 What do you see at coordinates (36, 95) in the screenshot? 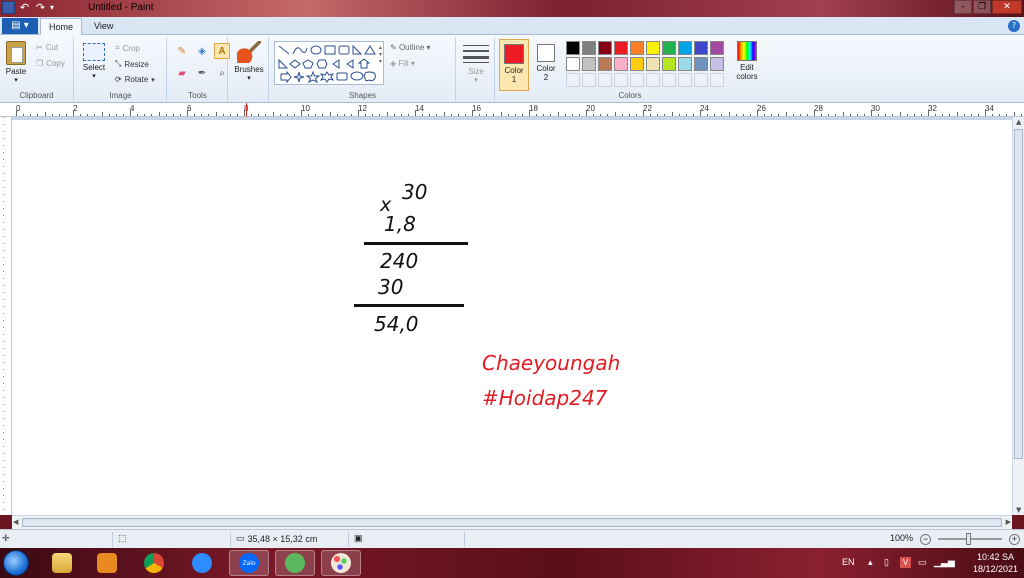
I see `clipboard-group-label: Clipboard` at bounding box center [36, 95].